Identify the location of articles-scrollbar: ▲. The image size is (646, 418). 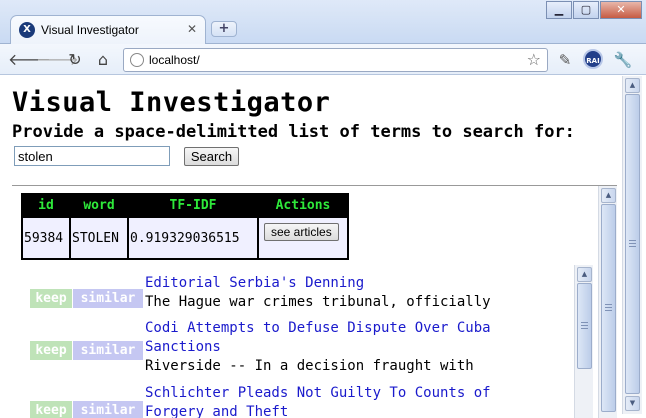
(583, 341).